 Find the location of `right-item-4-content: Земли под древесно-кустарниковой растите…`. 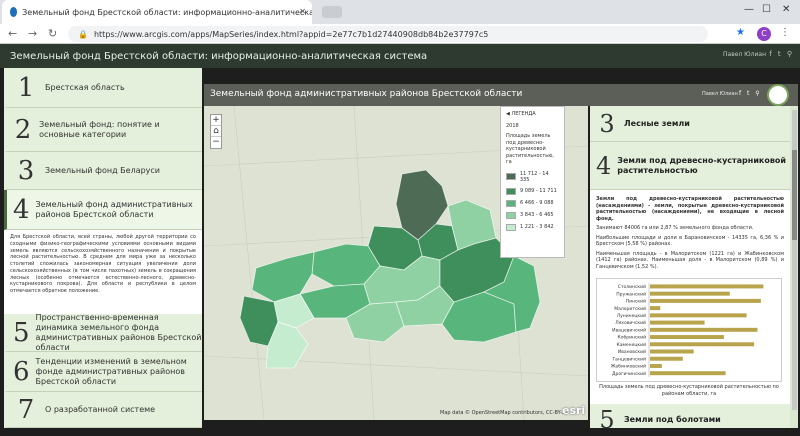

right-item-4-content: Земли под древесно-кустарниковой растите… is located at coordinates (690, 297).